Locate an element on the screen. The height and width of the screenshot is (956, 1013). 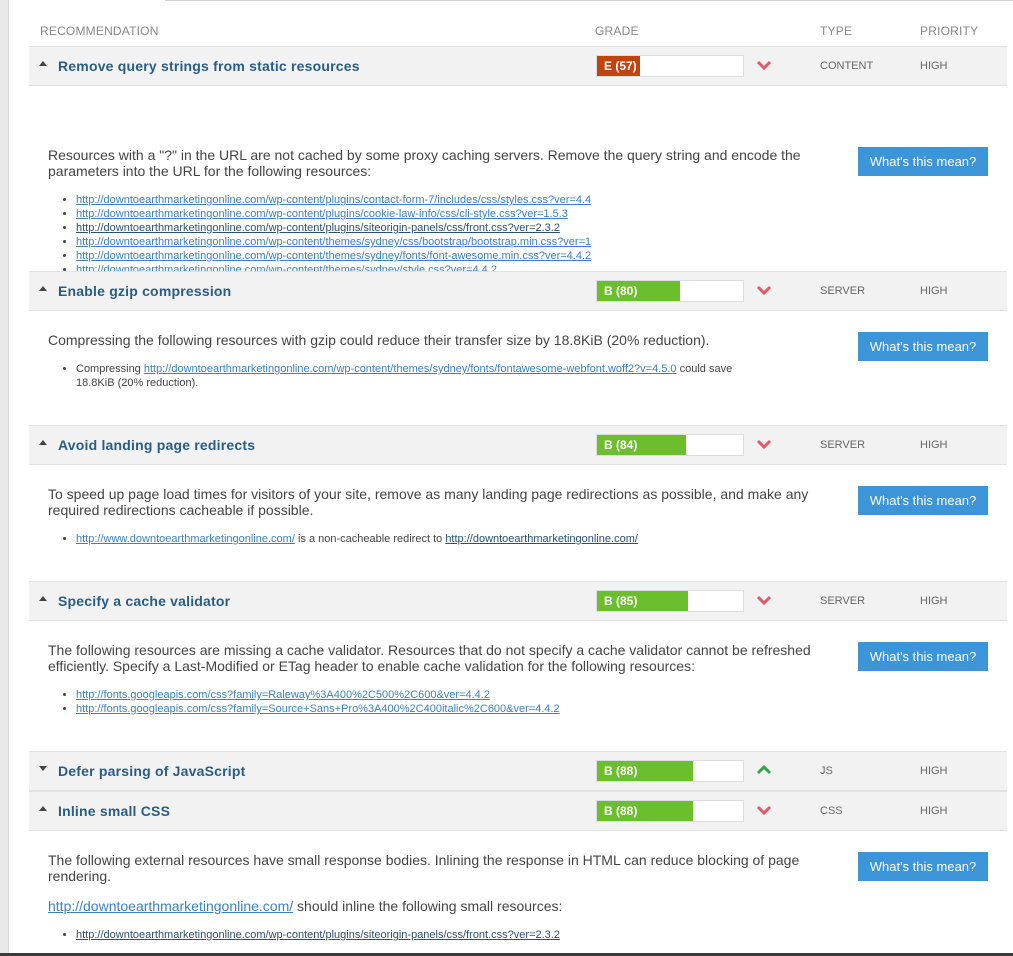
item-middle: is a non-cacheable redirect to is located at coordinates (370, 539).